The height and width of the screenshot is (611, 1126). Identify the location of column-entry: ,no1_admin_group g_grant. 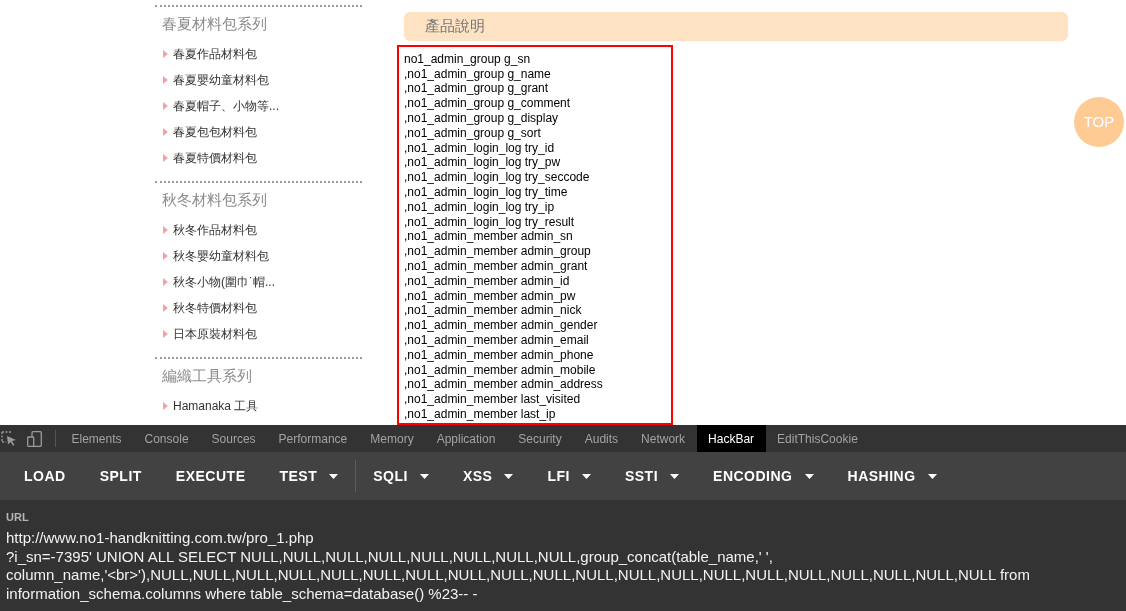
(476, 89).